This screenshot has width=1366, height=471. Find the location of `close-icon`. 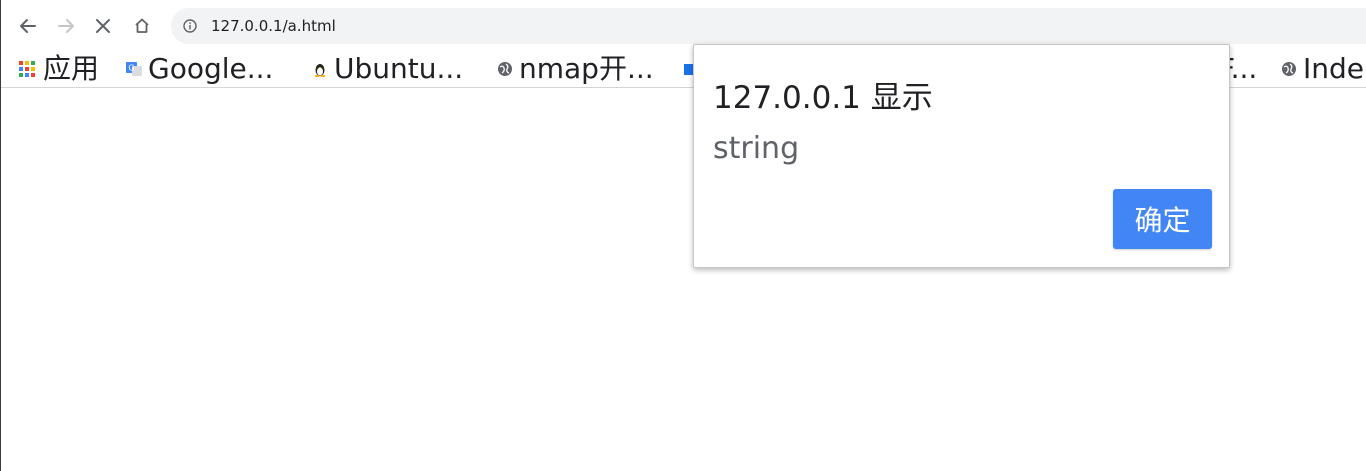

close-icon is located at coordinates (103, 26).